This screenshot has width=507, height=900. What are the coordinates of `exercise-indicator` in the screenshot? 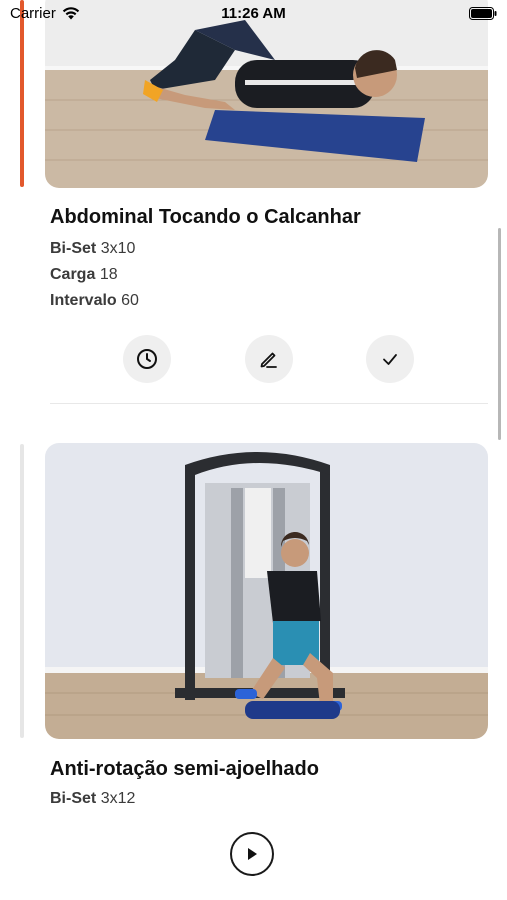 It's located at (22, 591).